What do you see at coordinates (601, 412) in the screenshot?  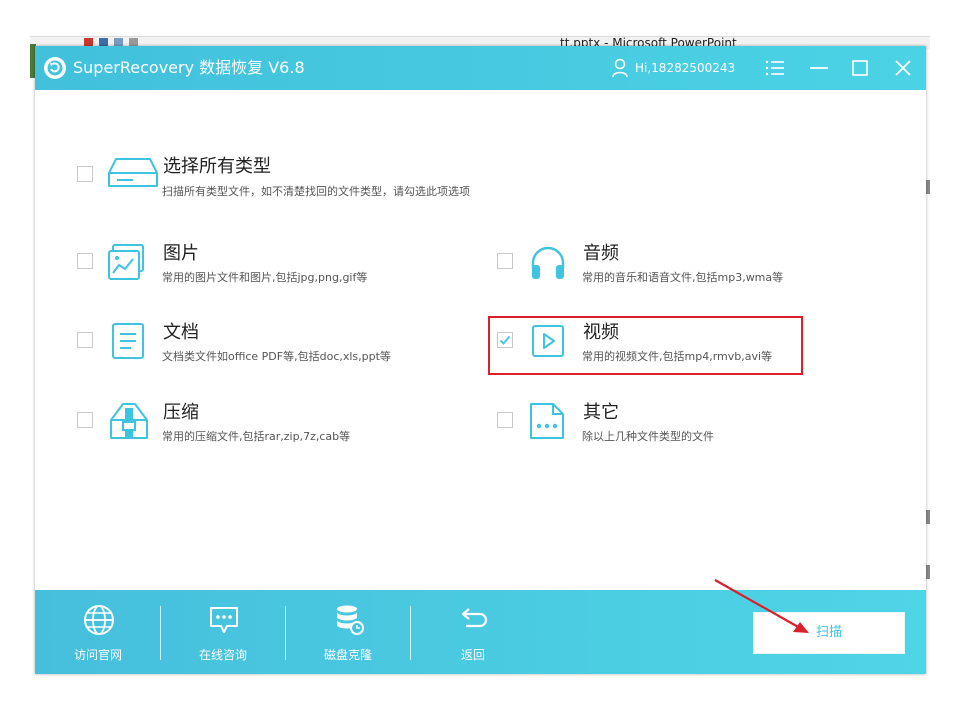 I see `option-label: 其它` at bounding box center [601, 412].